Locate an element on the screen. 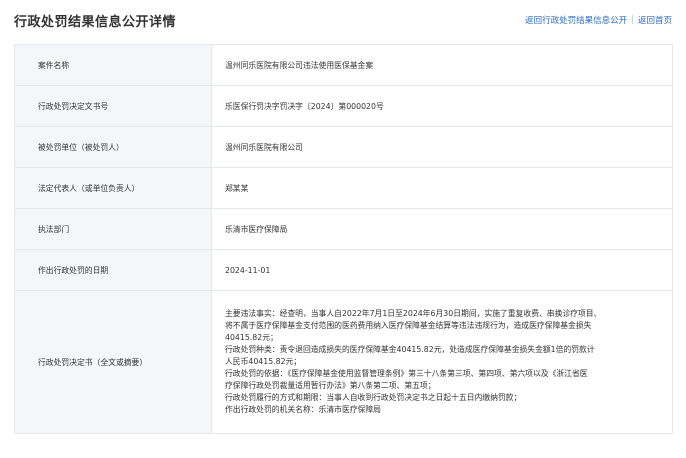  field-label: 执法部门 is located at coordinates (113, 229).